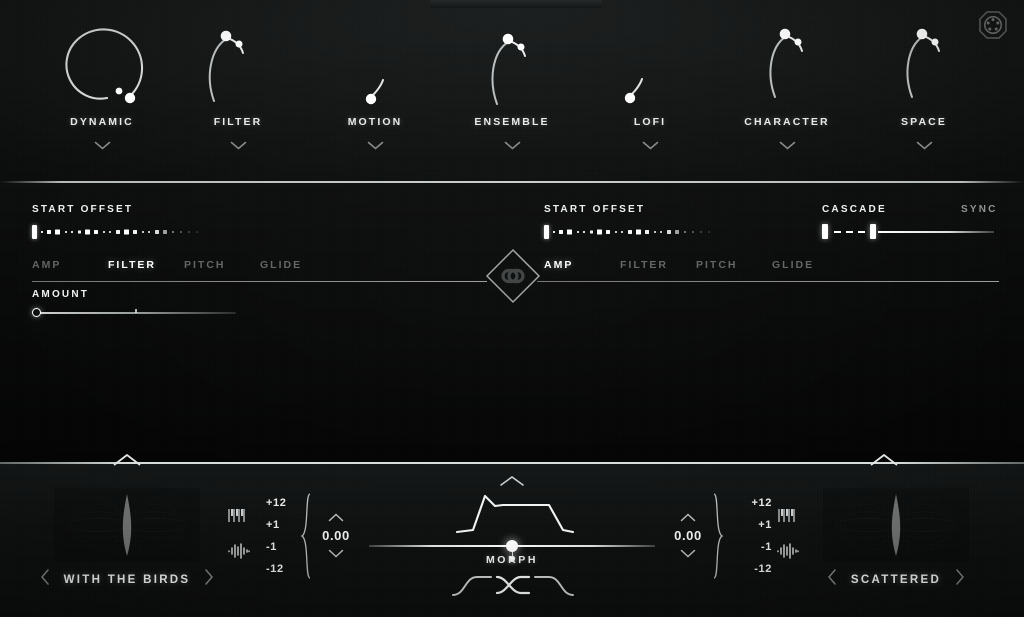  Describe the element at coordinates (36, 312) in the screenshot. I see `amount-knob` at that location.